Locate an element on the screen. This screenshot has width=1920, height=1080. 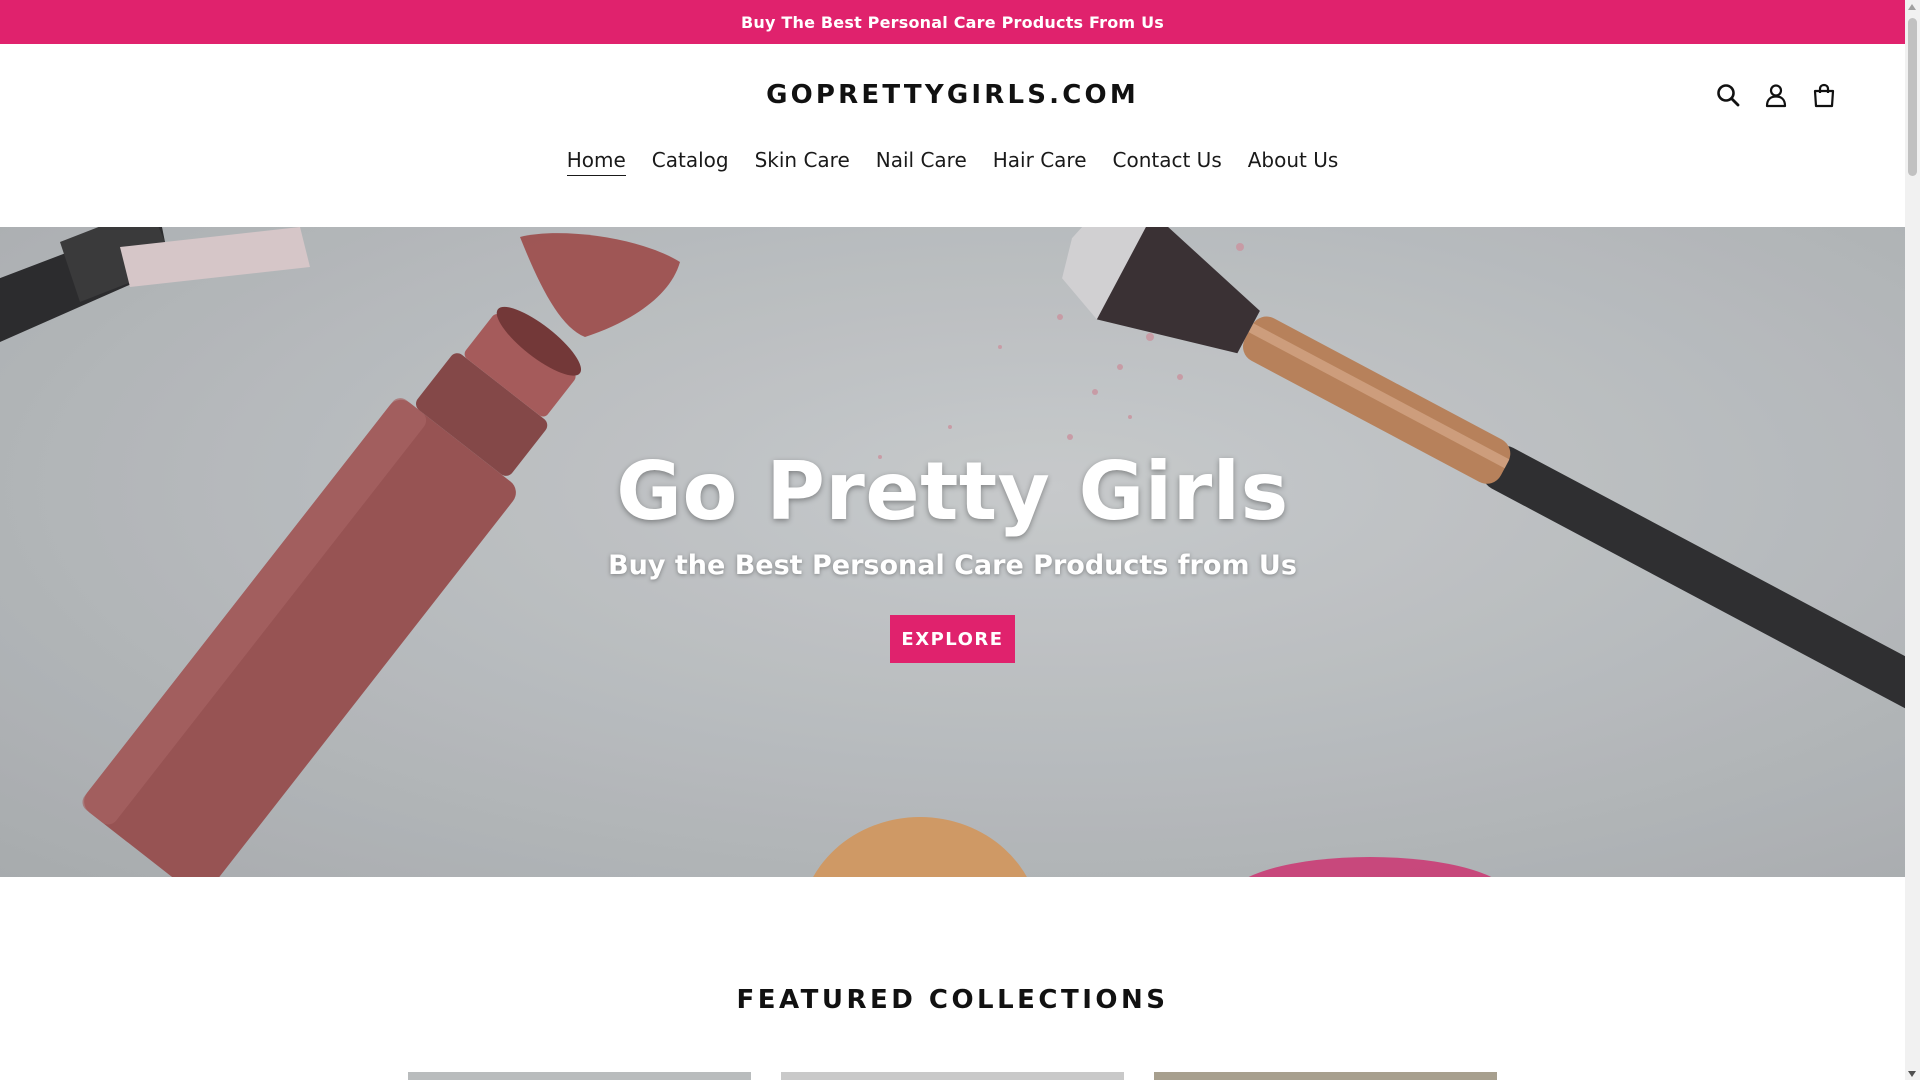
nav-item-about-us: About Us is located at coordinates (1293, 162).